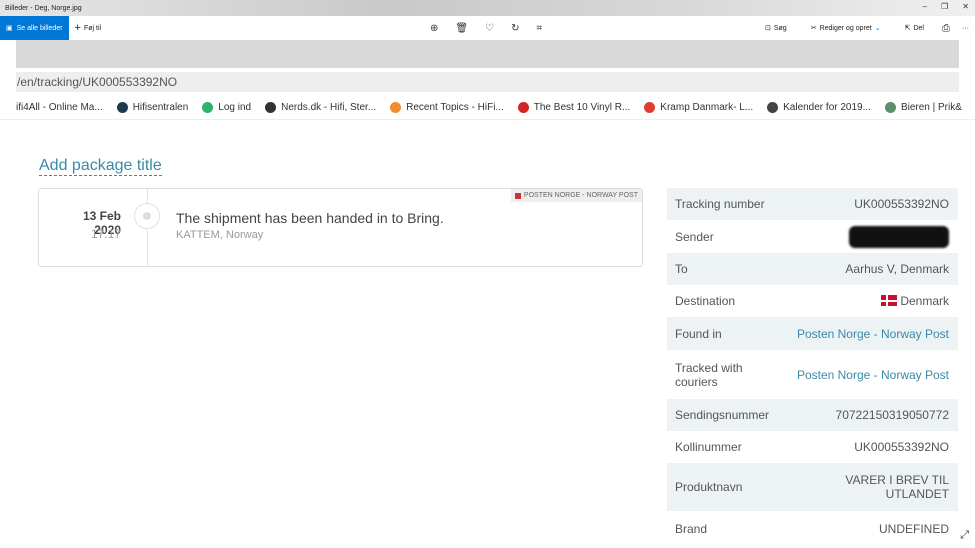  What do you see at coordinates (517, 195) in the screenshot?
I see `posten-logo-icon` at bounding box center [517, 195].